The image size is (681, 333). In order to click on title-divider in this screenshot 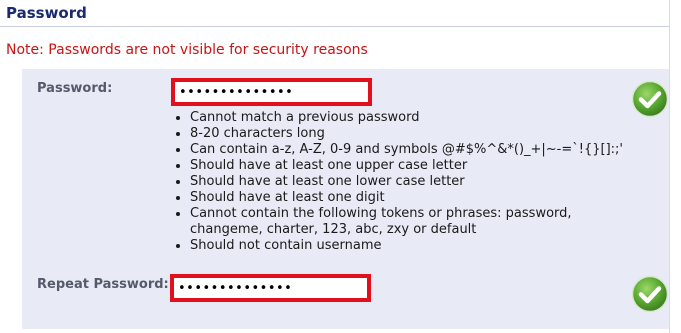, I will do `click(335, 26)`.